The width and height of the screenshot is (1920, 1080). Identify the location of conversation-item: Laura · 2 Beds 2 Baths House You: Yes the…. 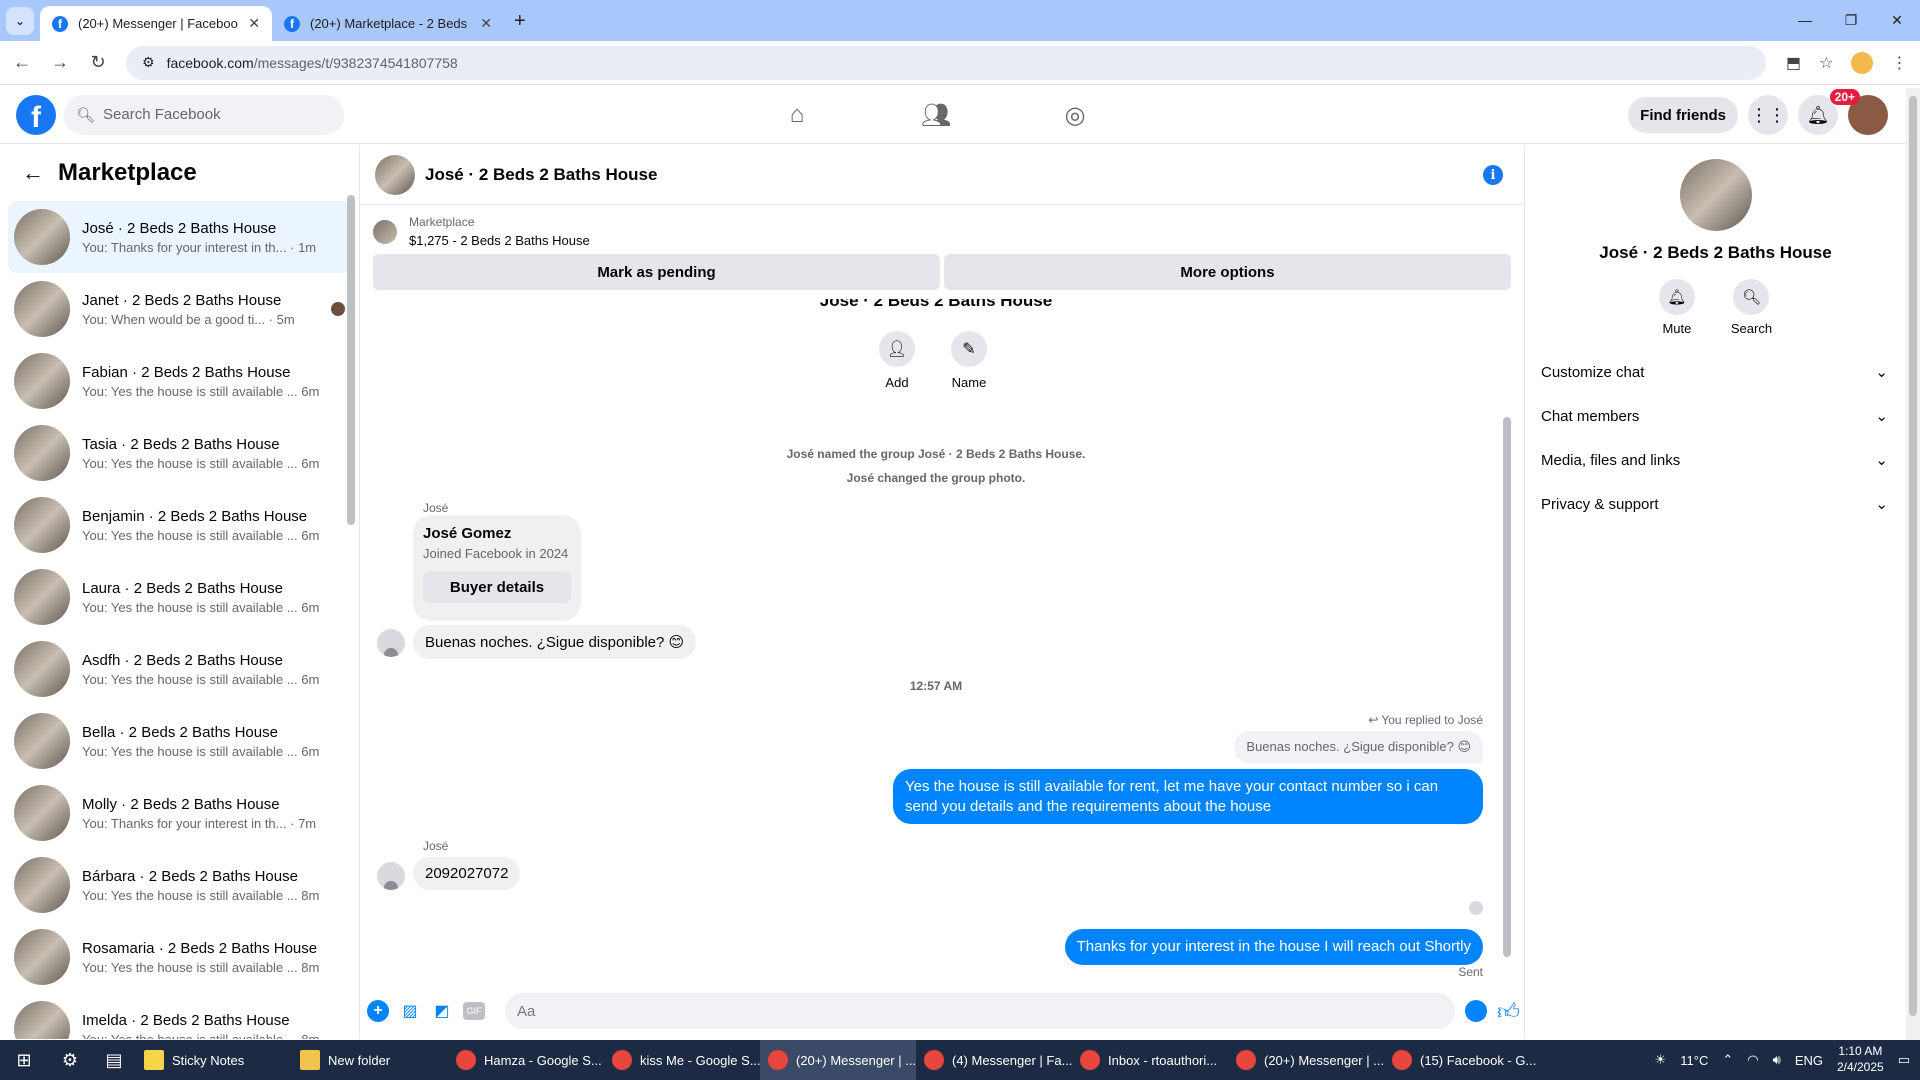
(179, 597).